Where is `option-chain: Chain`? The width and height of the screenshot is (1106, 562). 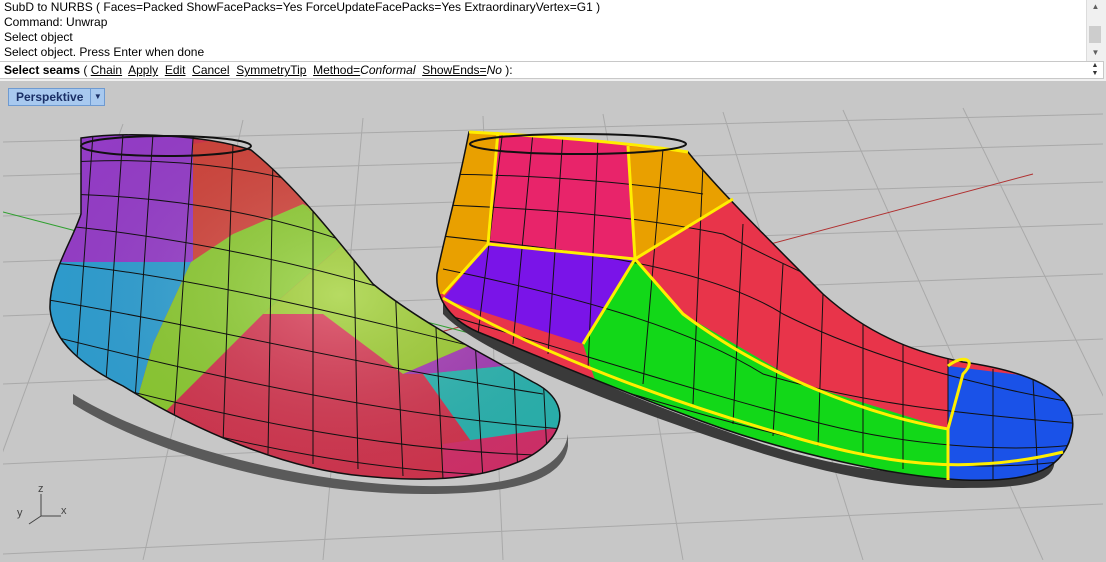
option-chain: Chain is located at coordinates (106, 70).